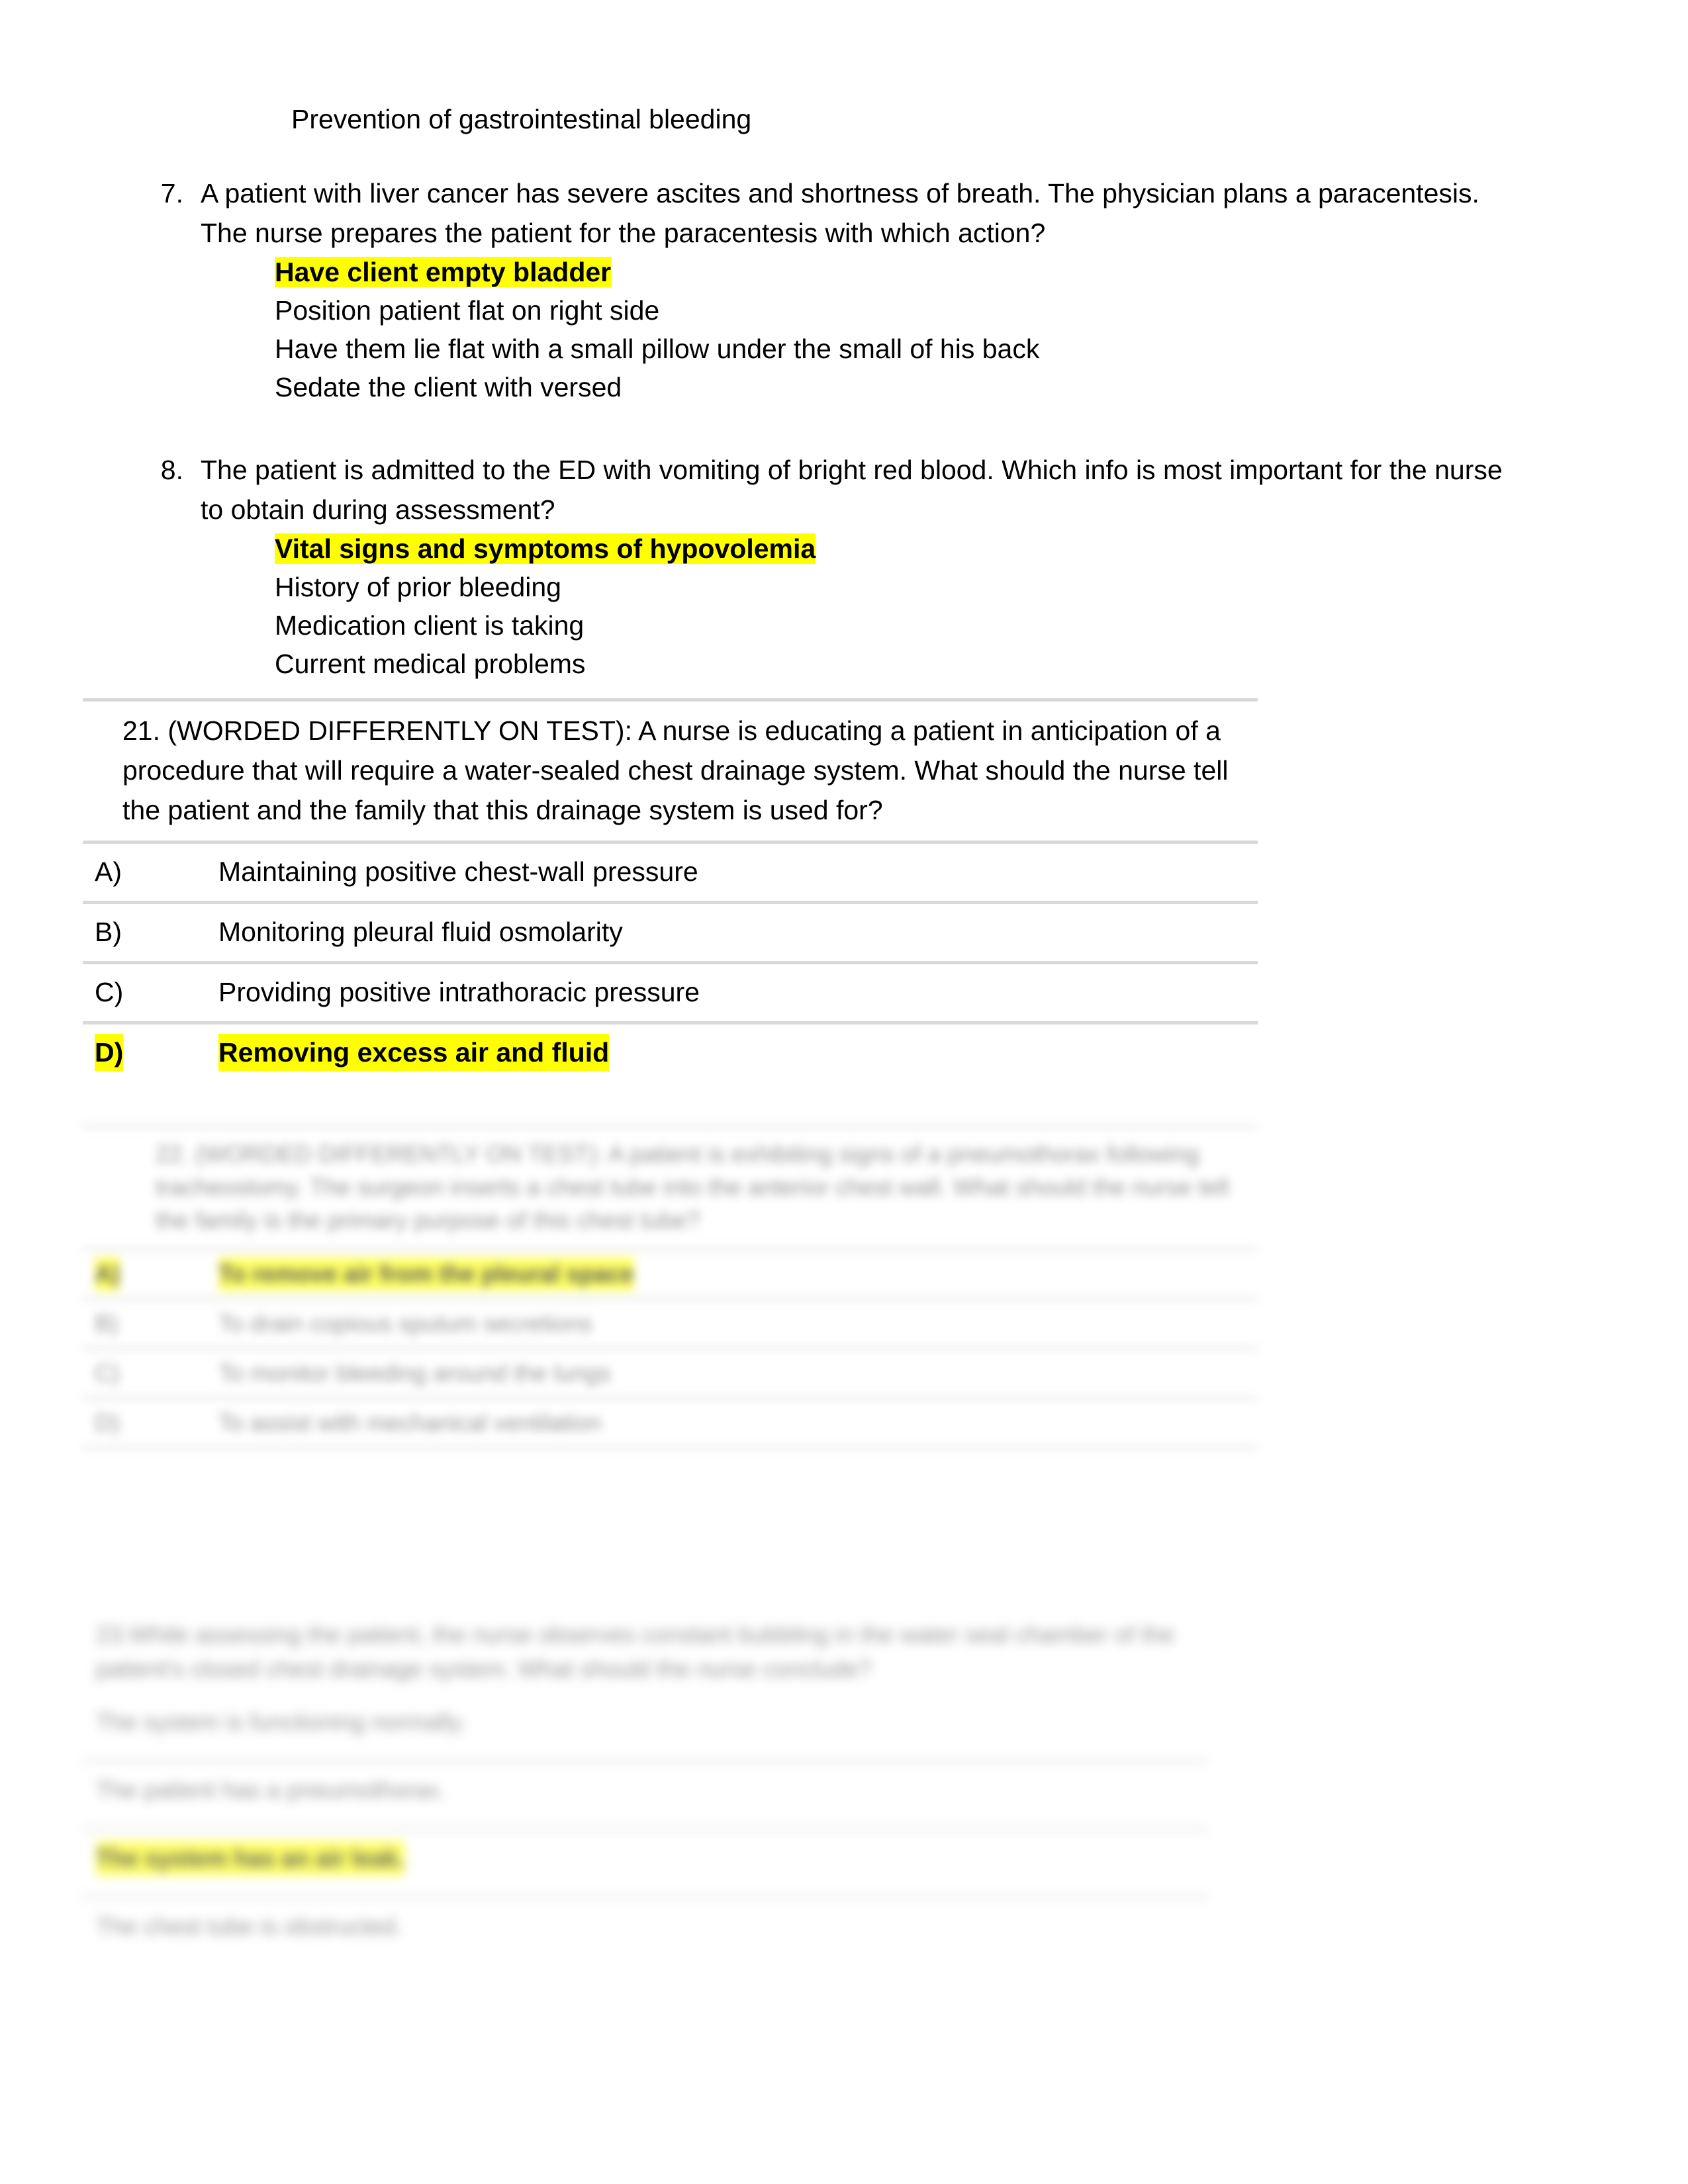  What do you see at coordinates (150, 1274) in the screenshot?
I see `blurred-22-option-a-letter: A)` at bounding box center [150, 1274].